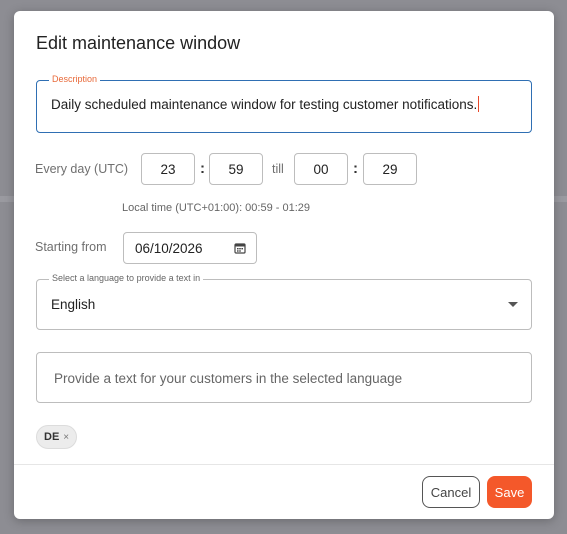  I want to click on language-select-label: Select a language to provide a text in, so click(126, 278).